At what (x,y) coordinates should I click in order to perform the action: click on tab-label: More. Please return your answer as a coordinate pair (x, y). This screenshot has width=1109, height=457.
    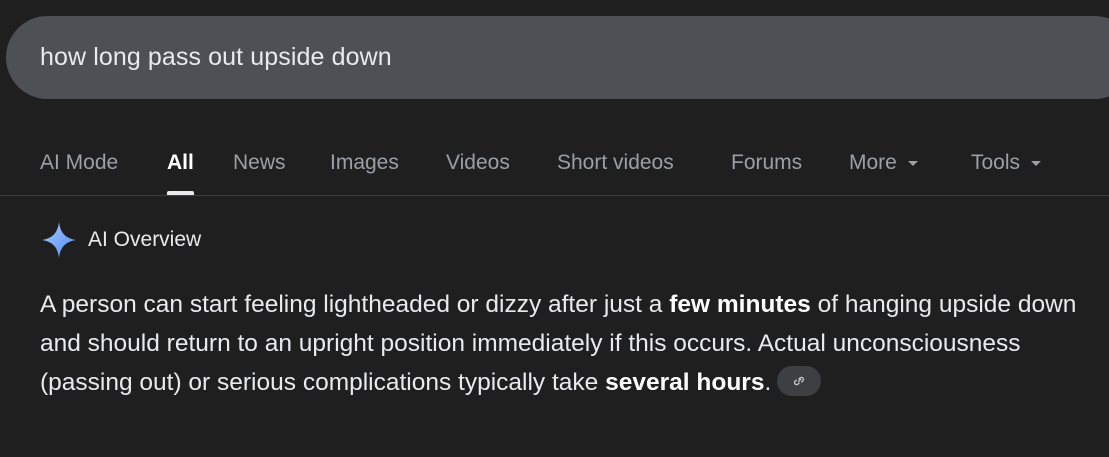
    Looking at the image, I should click on (873, 162).